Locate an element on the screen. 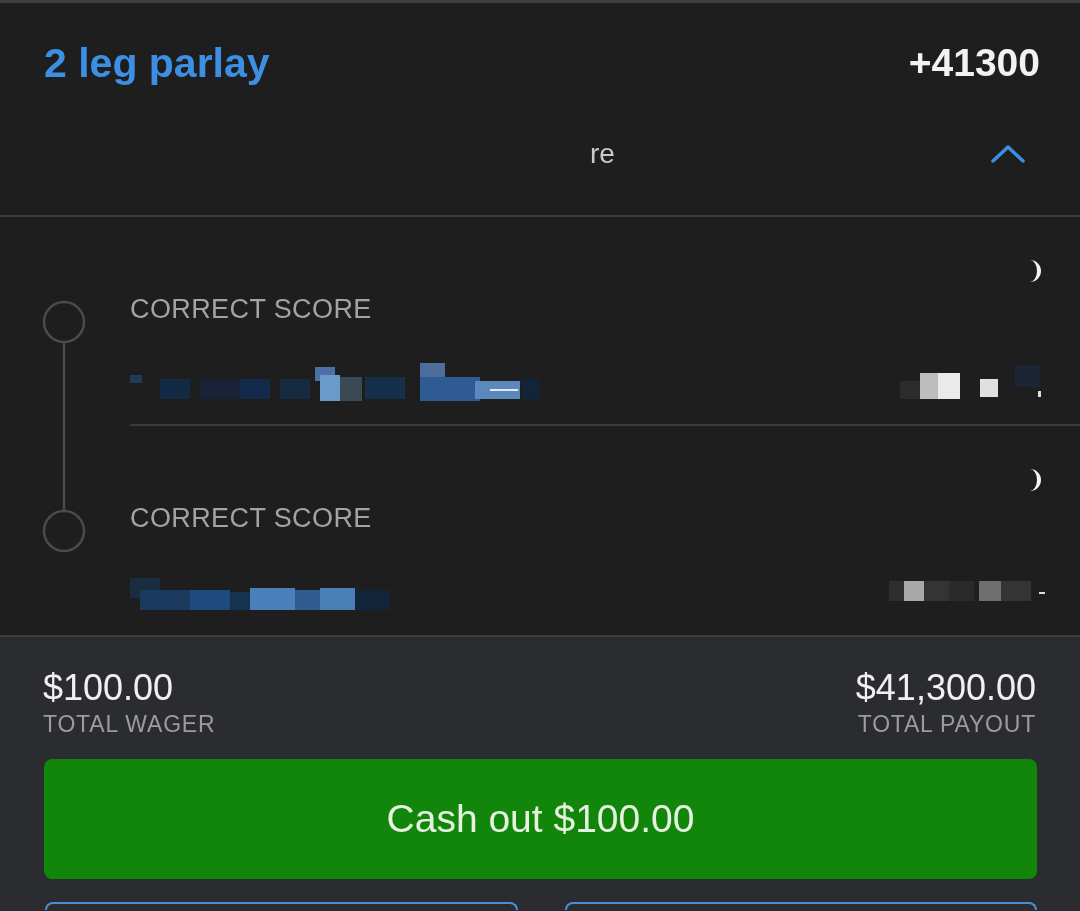  total-label: TOTAL WAGER is located at coordinates (129, 724).